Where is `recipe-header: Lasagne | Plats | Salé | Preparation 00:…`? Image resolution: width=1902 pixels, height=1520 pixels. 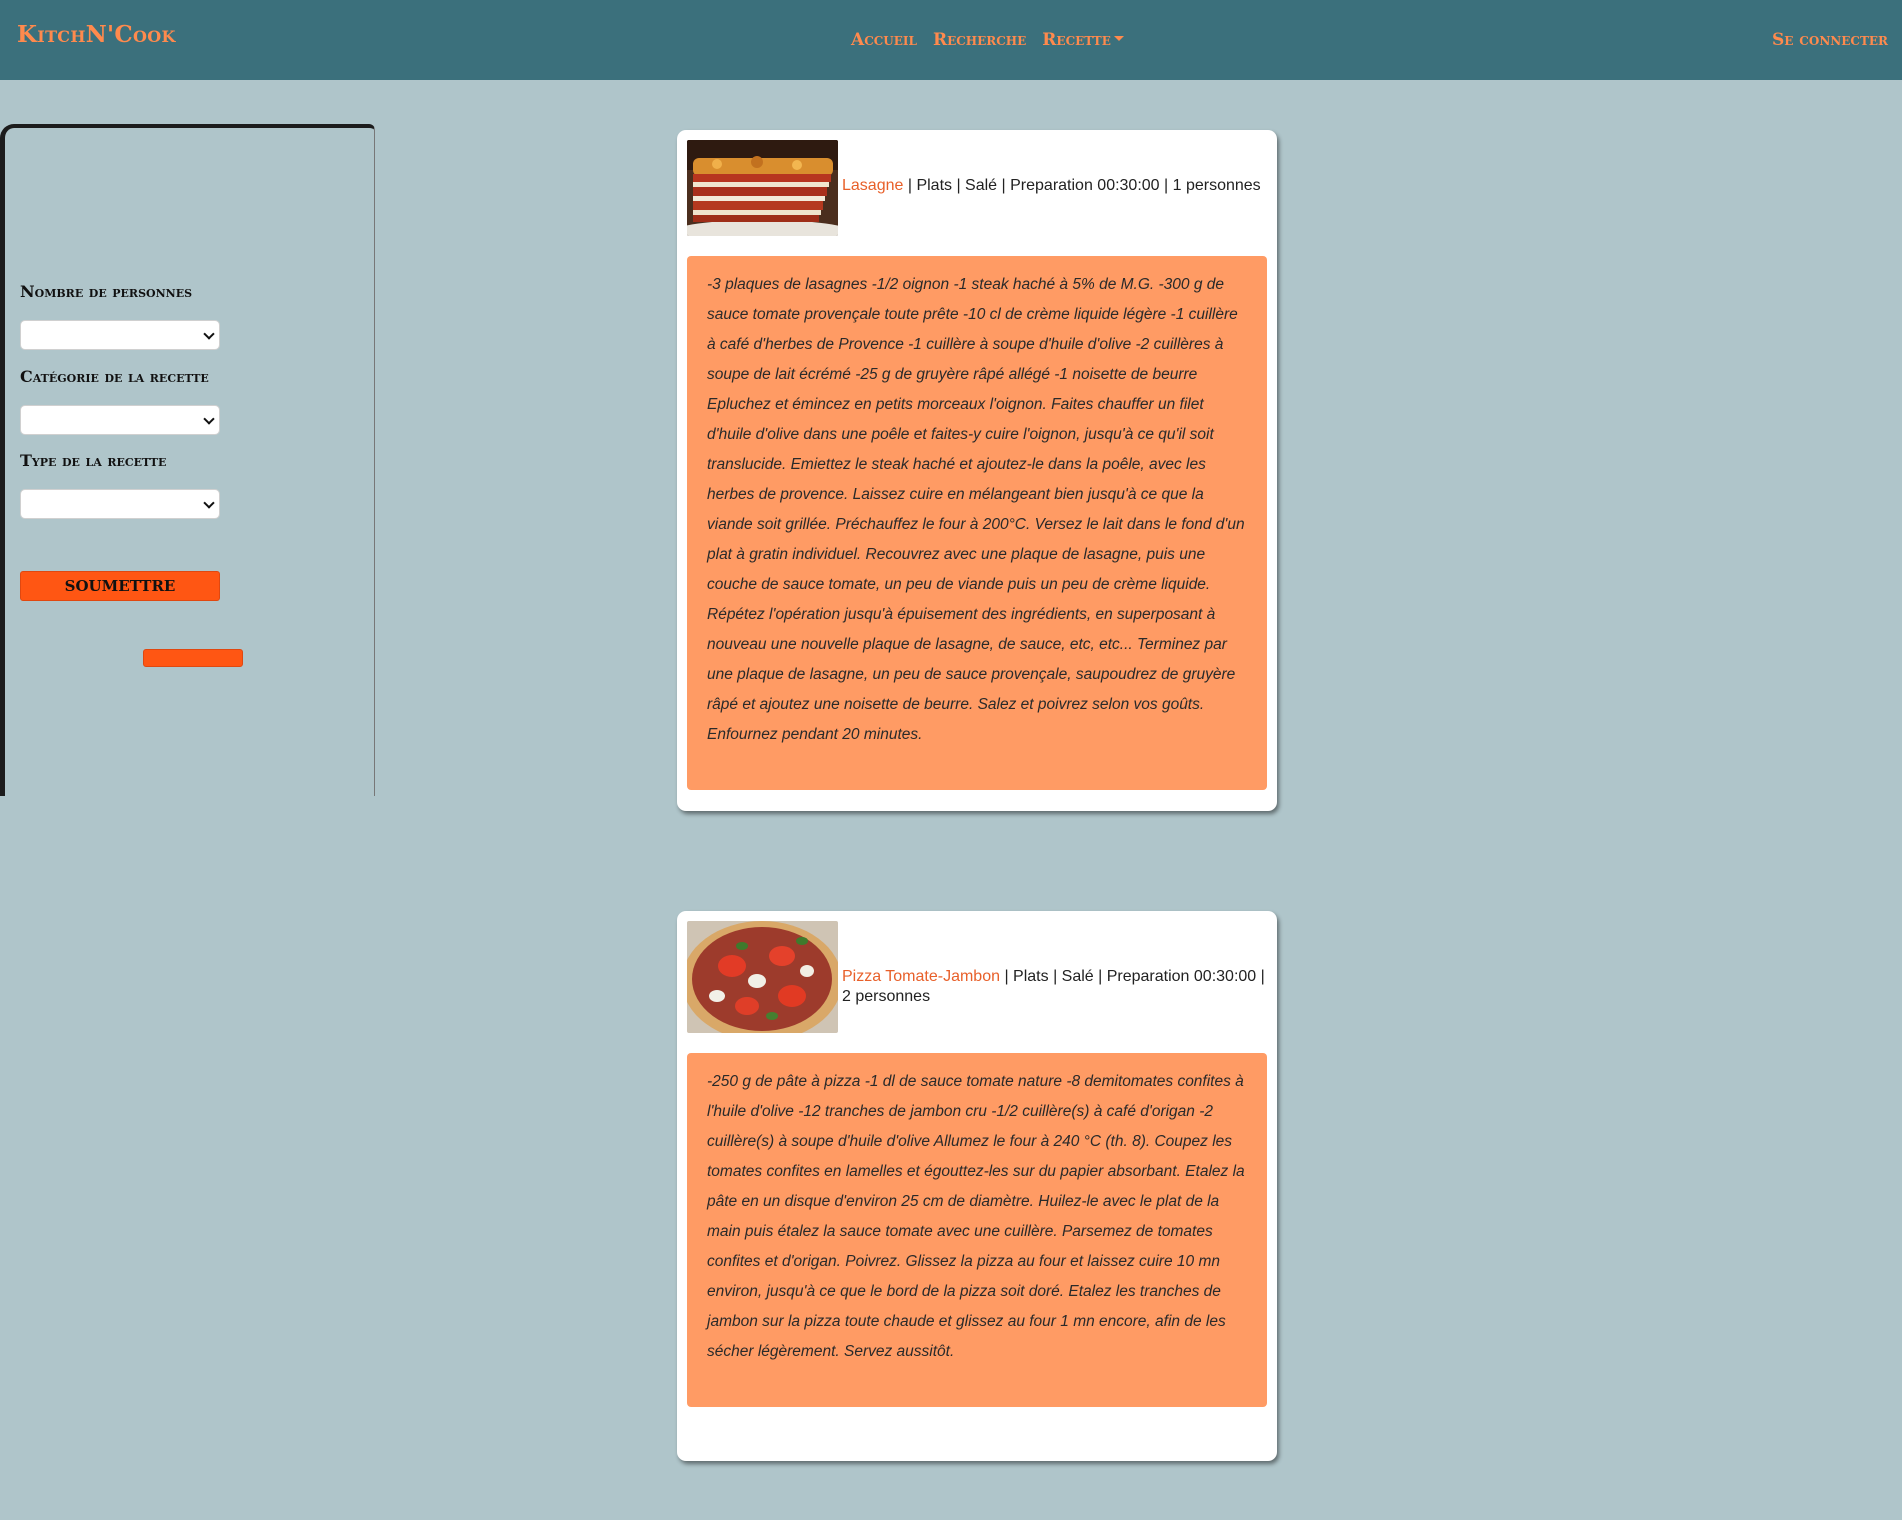
recipe-header: Lasagne | Plats | Salé | Preparation 00:… is located at coordinates (977, 188).